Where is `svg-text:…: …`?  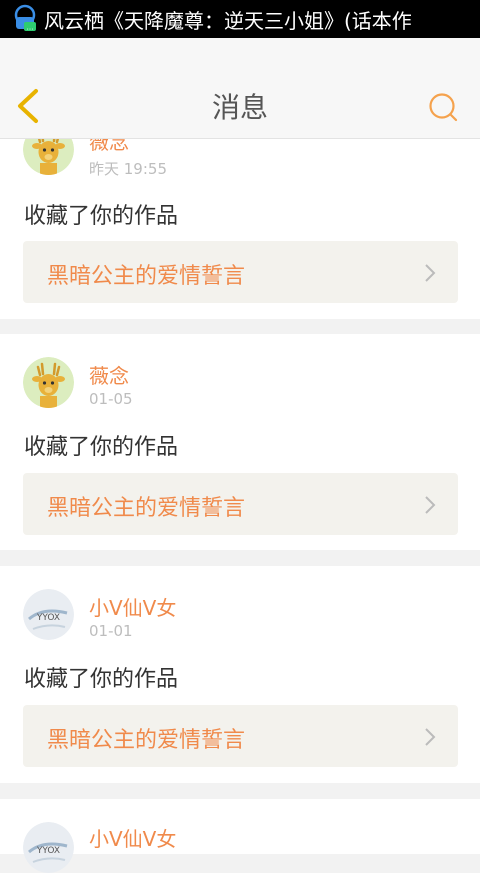 svg-text:…: … is located at coordinates (30, 28).